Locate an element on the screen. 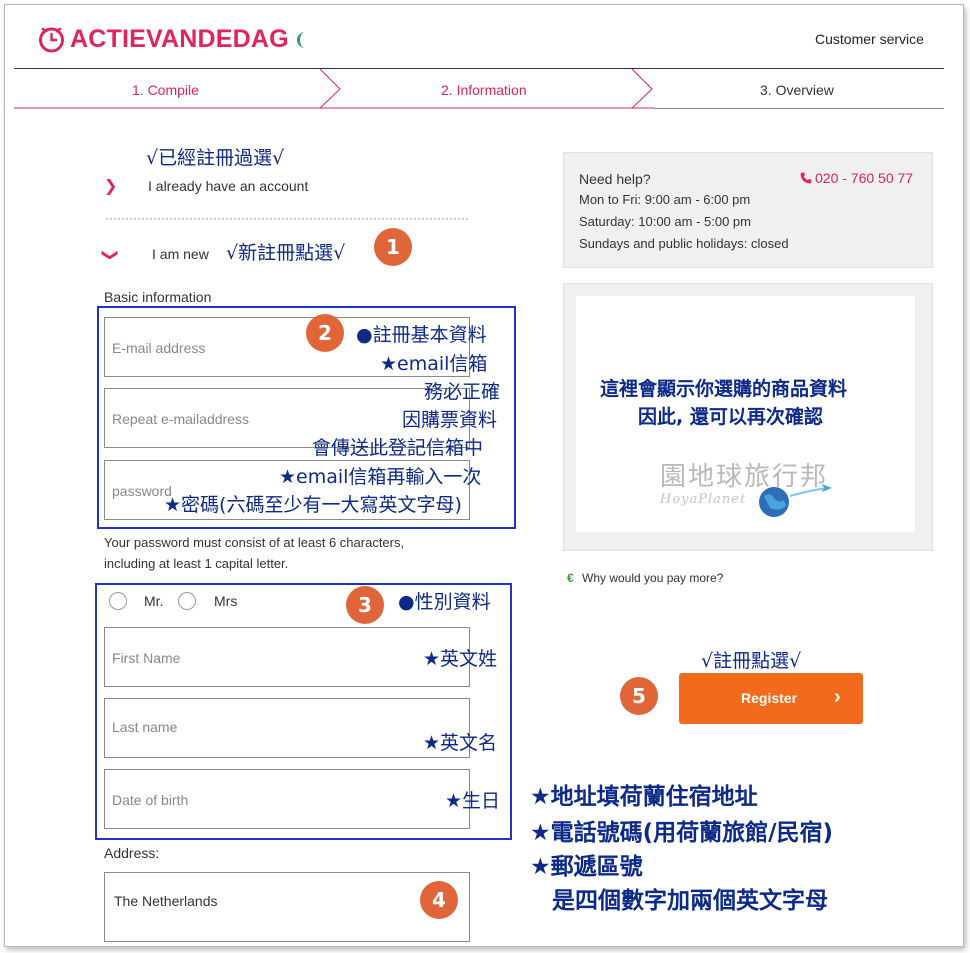  last-name-placeholder: Last name is located at coordinates (145, 727).